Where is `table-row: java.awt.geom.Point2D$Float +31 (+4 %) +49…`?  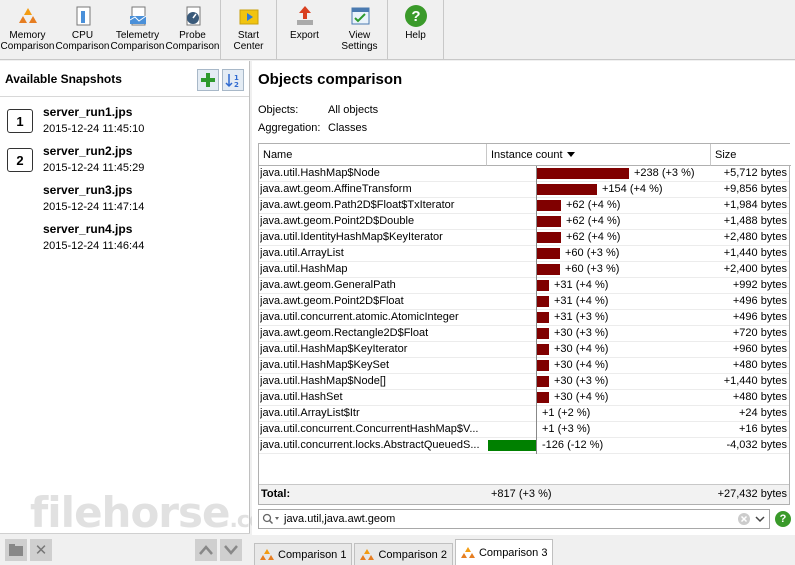 table-row: java.awt.geom.Point2D$Float +31 (+4 %) +49… is located at coordinates (524, 302).